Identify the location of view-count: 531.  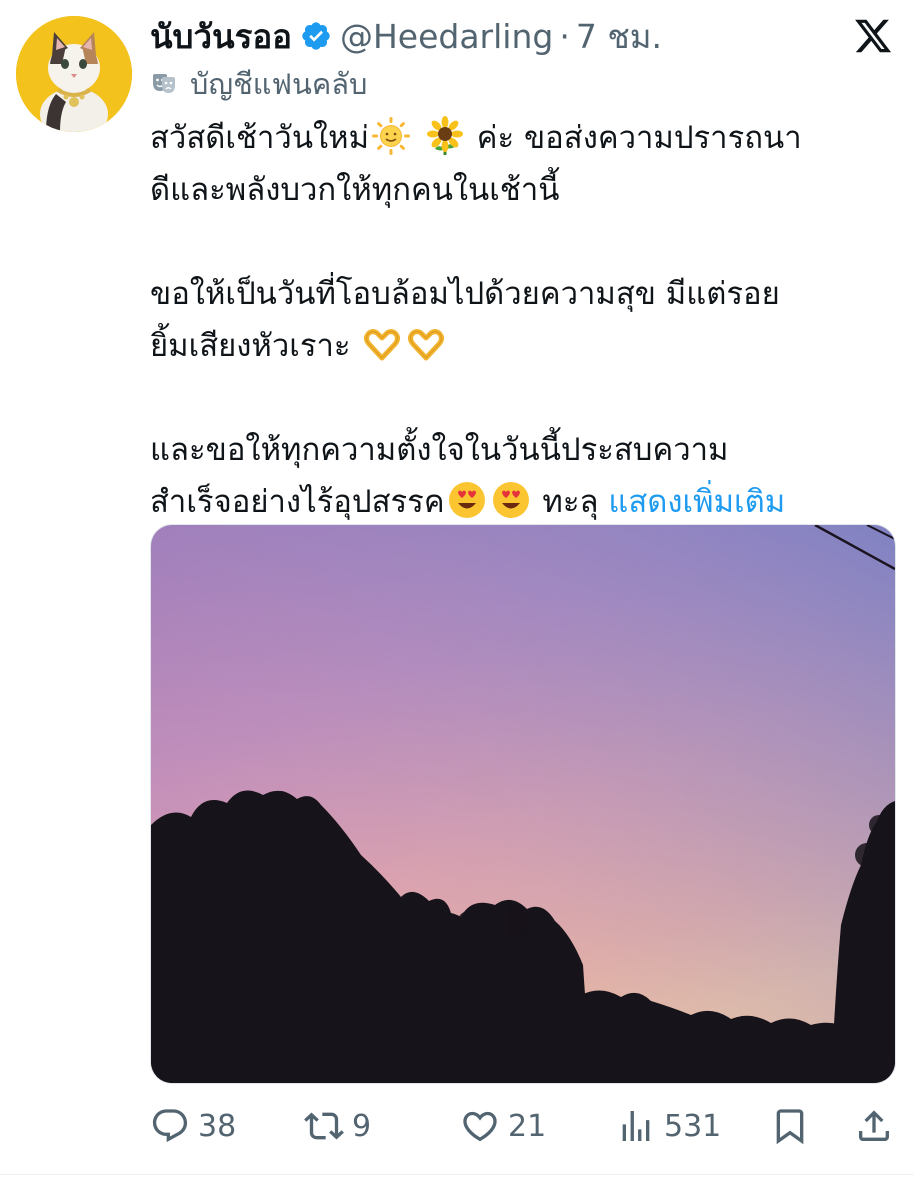
(693, 1126).